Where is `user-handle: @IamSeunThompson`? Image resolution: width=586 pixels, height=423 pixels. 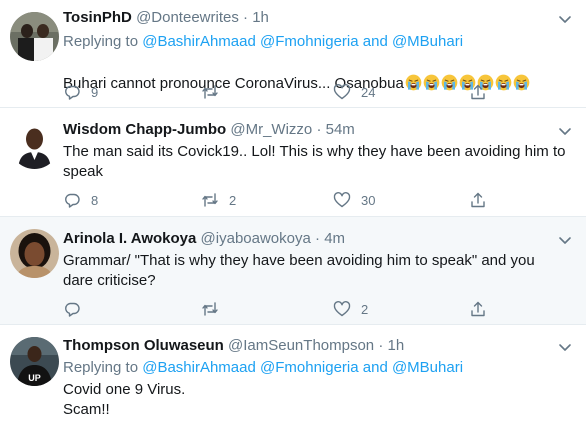
user-handle: @IamSeunThompson is located at coordinates (301, 345).